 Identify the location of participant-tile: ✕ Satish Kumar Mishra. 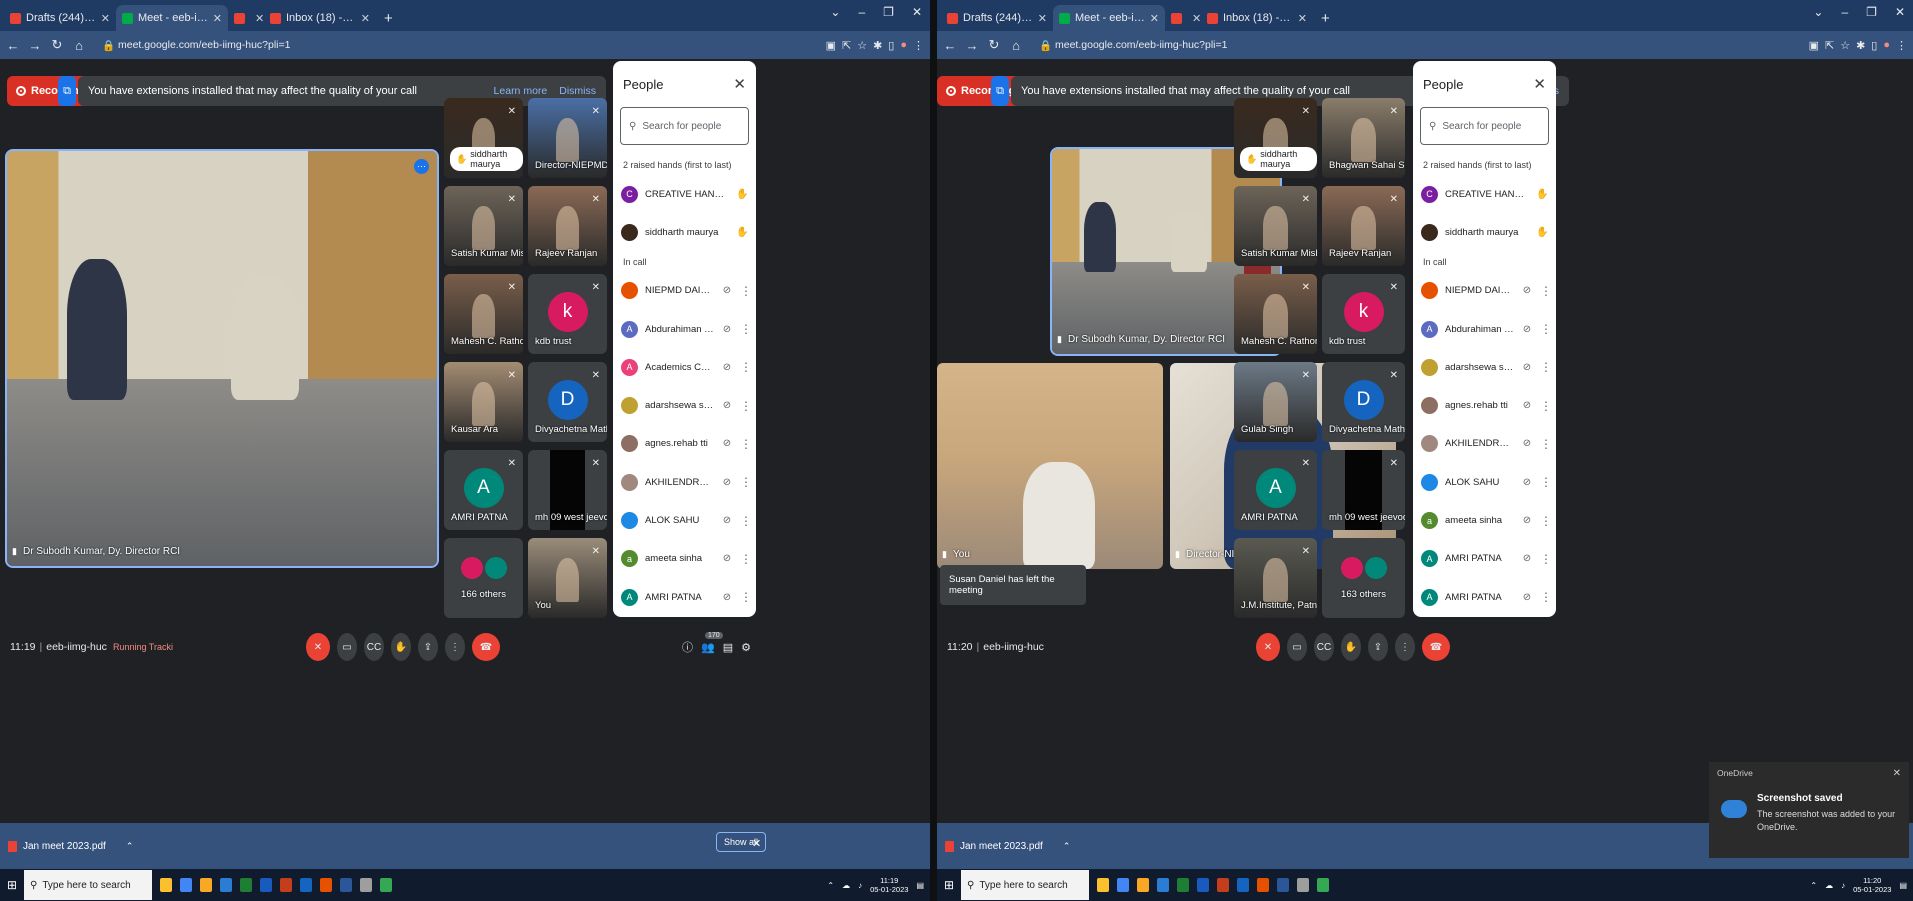
(483, 226).